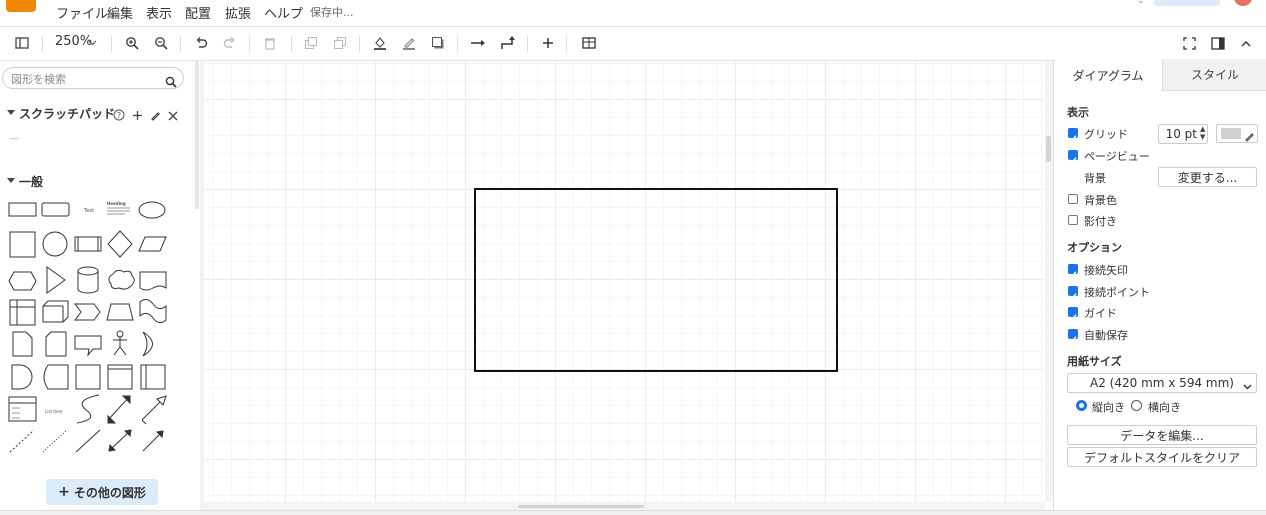 This screenshot has height=515, width=1266. I want to click on shape-tape, so click(153, 311).